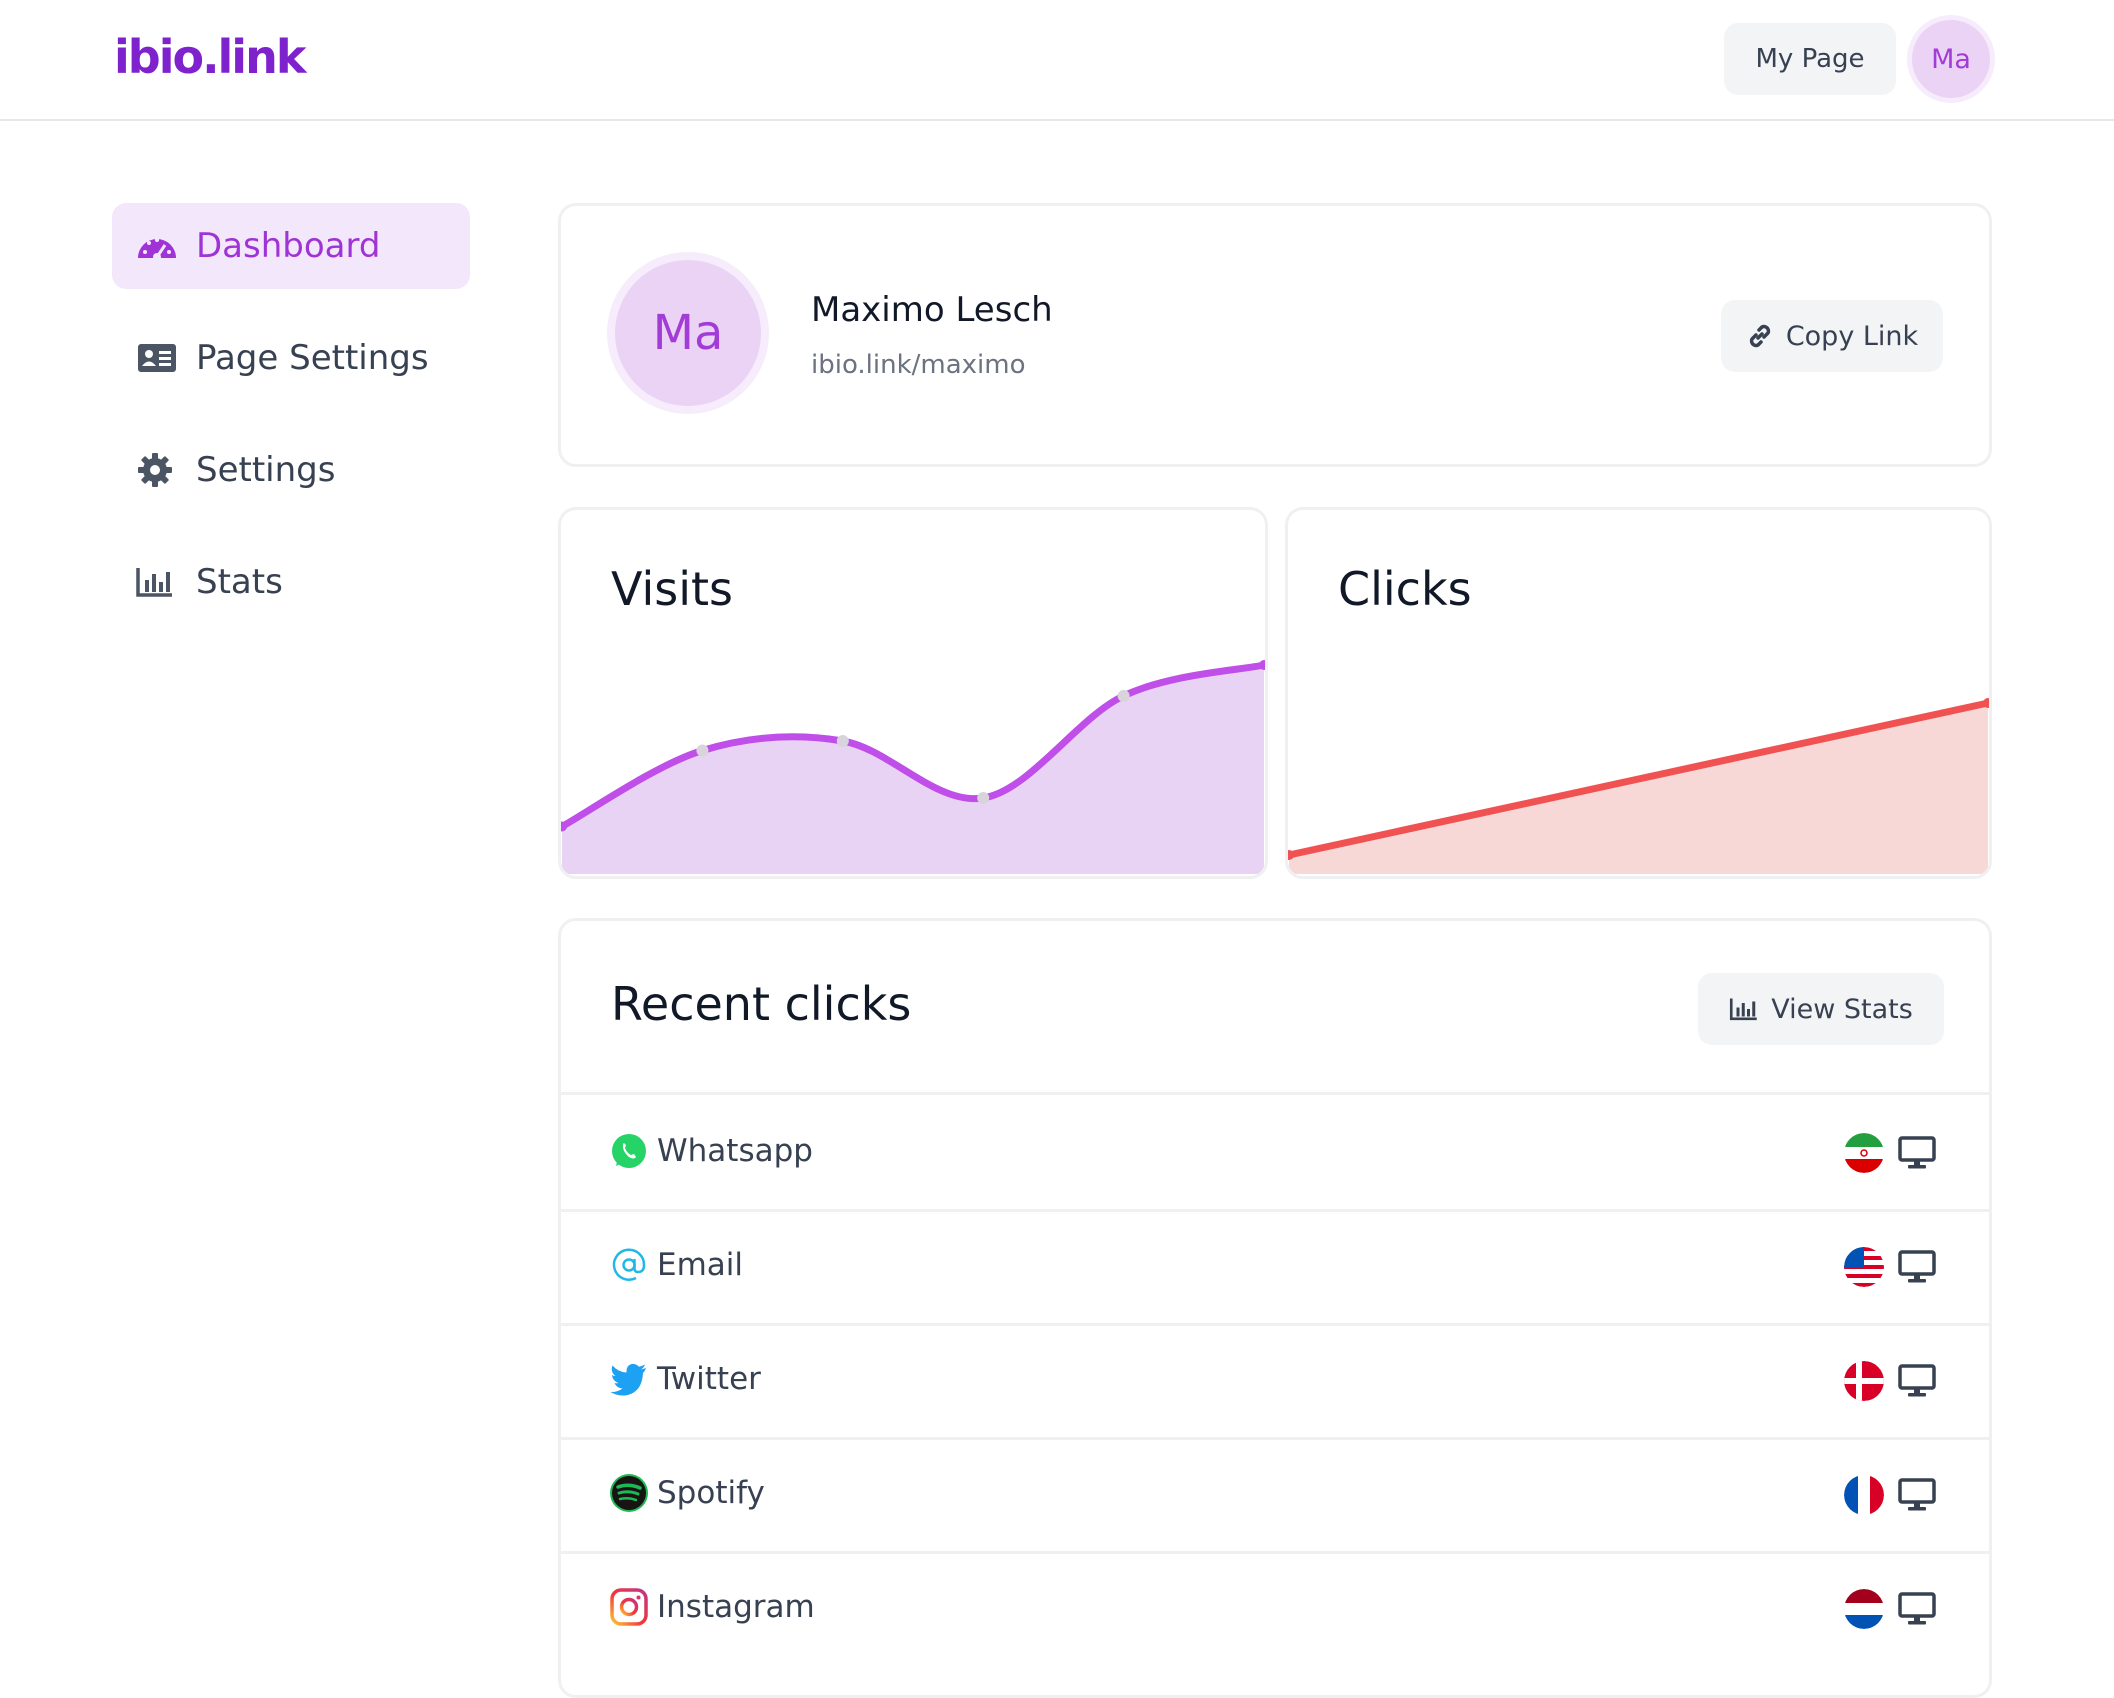 The width and height of the screenshot is (2114, 1698). What do you see at coordinates (266, 470) in the screenshot?
I see `sidebar-item-label: Settings` at bounding box center [266, 470].